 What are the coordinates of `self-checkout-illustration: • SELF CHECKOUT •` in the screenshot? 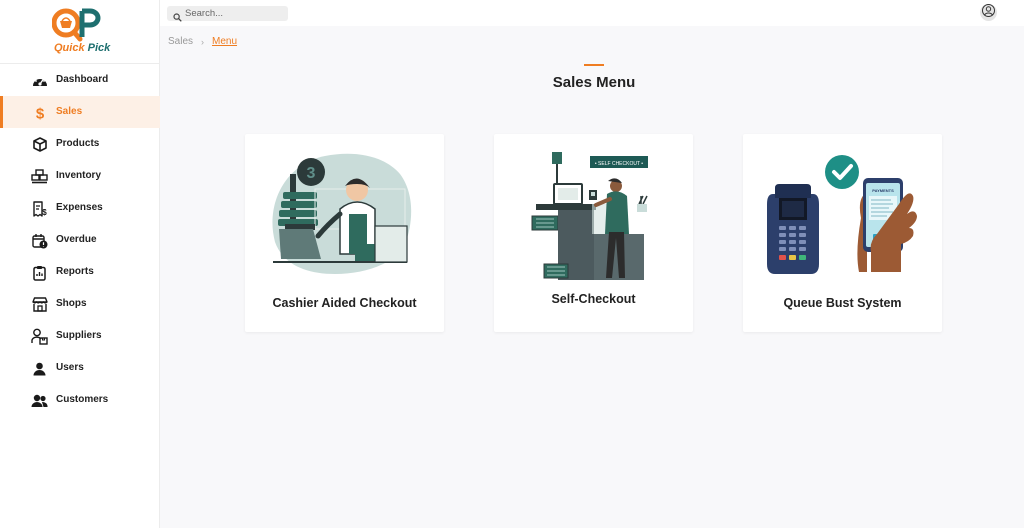 It's located at (589, 216).